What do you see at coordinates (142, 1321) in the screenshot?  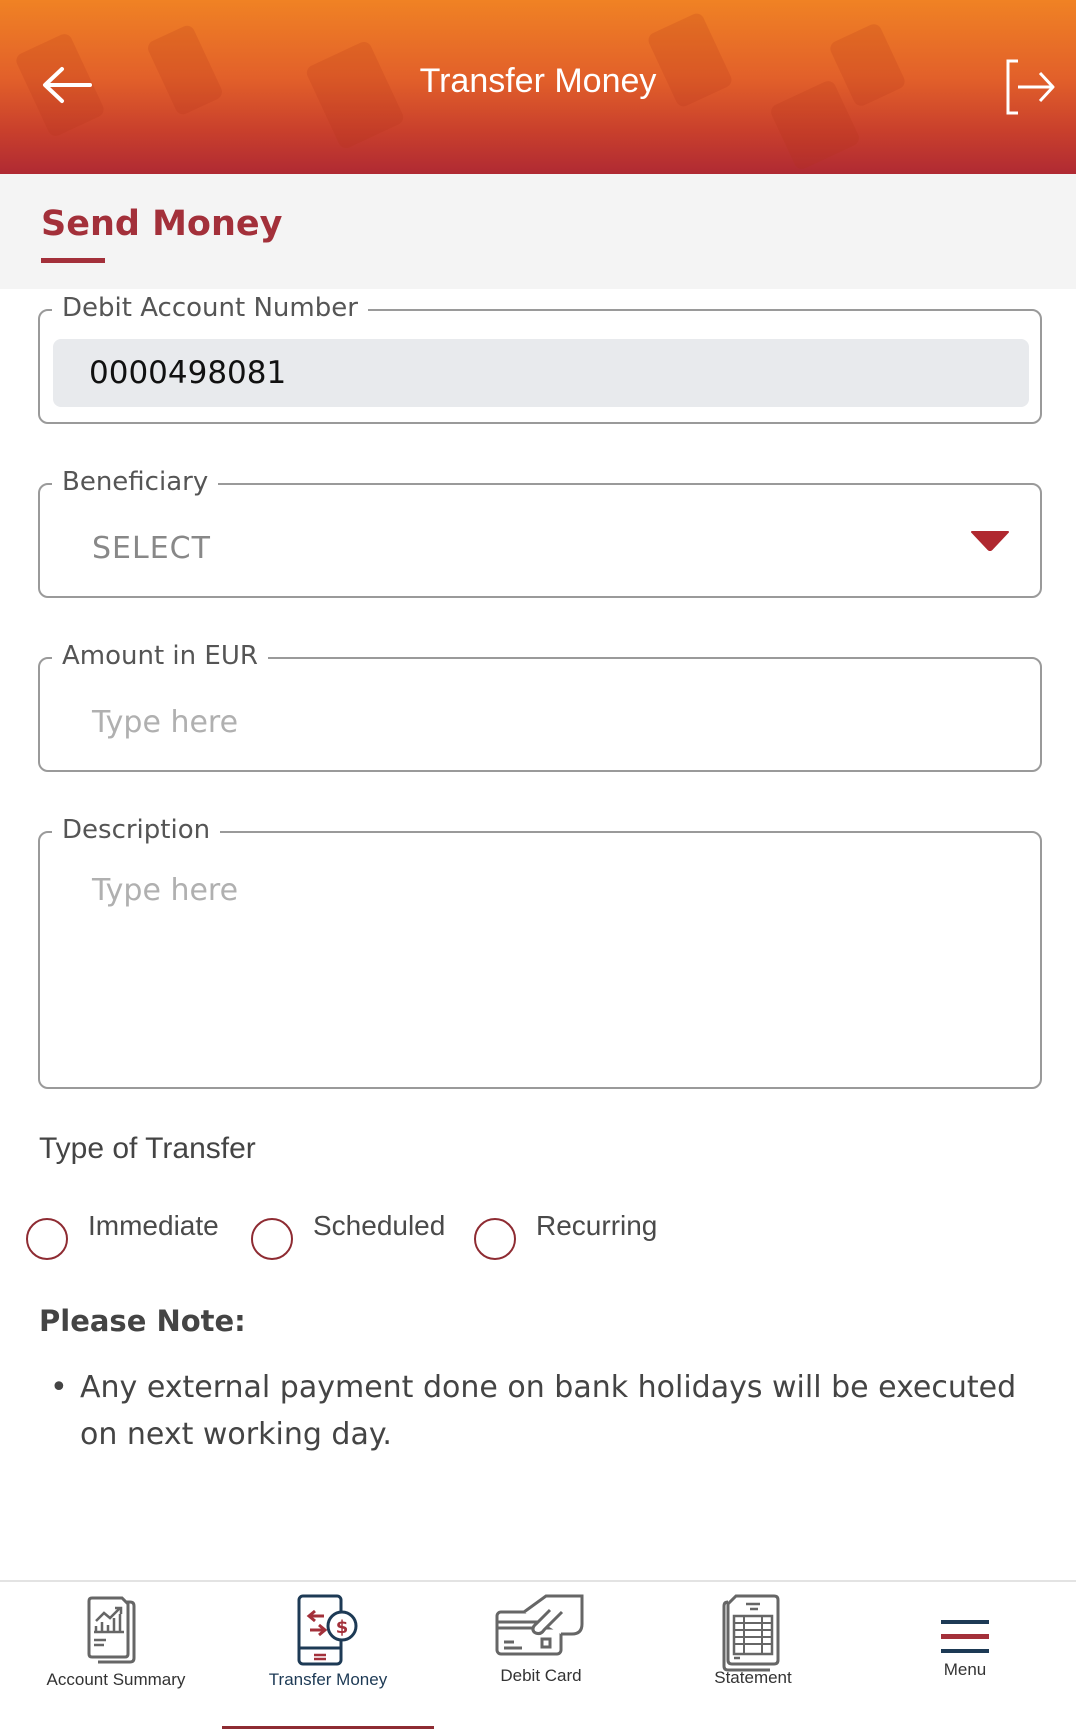 I see `note-title: Please Note:` at bounding box center [142, 1321].